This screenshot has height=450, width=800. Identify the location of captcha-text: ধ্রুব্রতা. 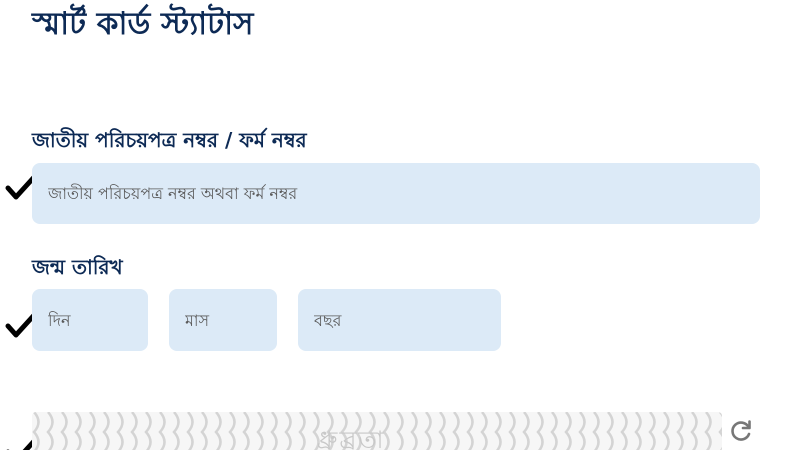
(351, 438).